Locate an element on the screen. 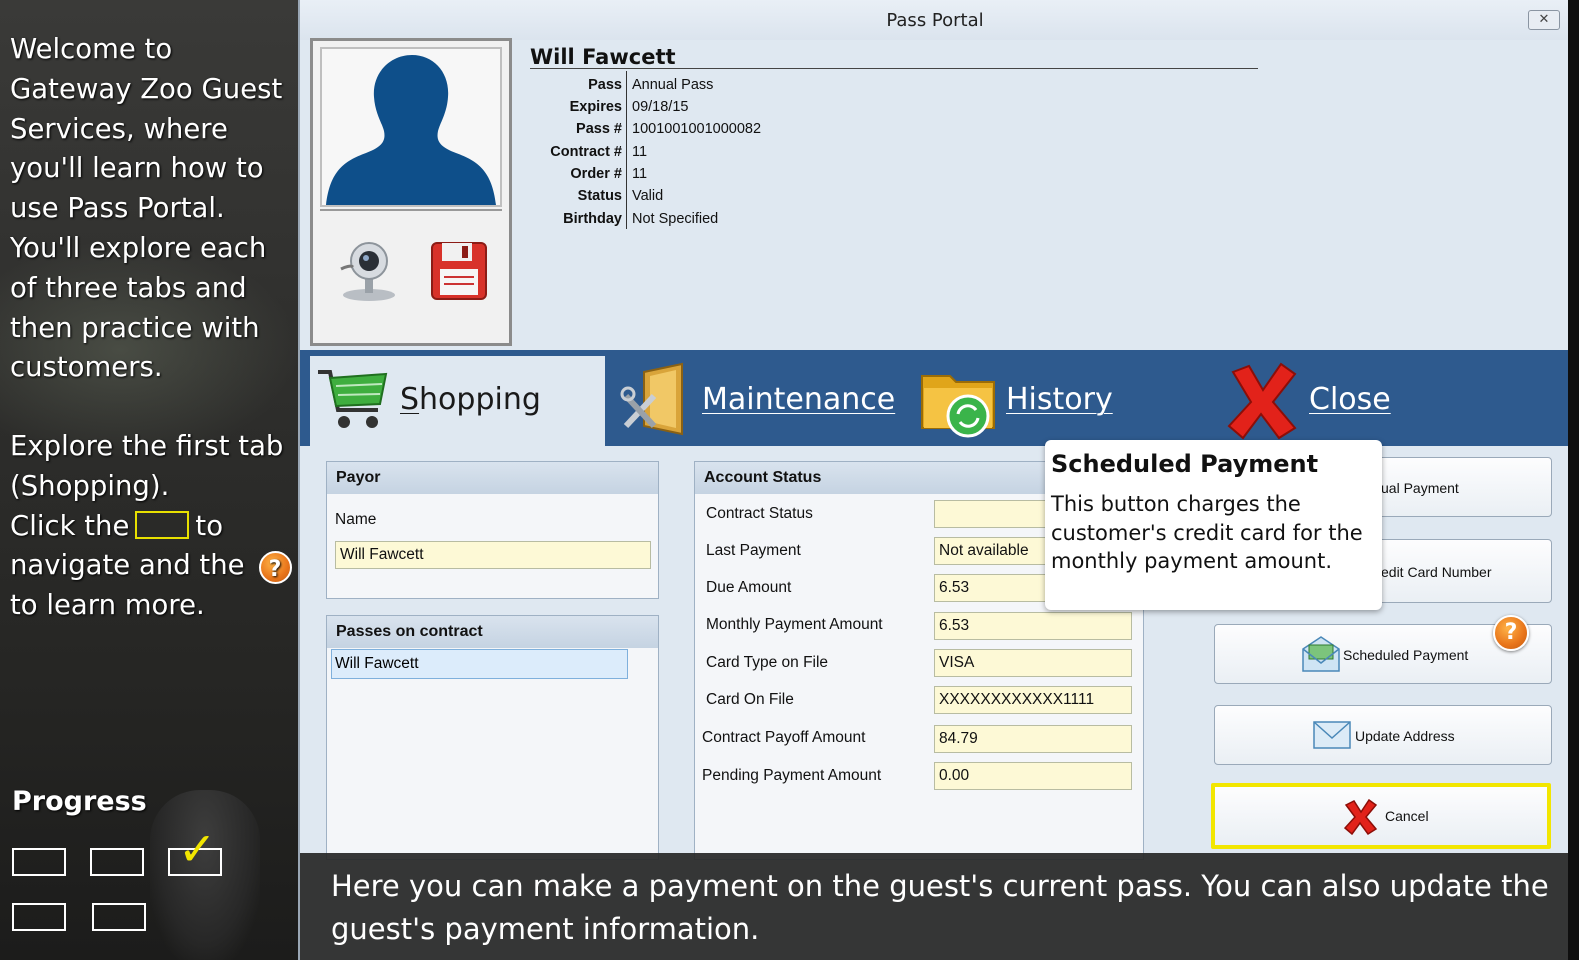  payor-name-field: Will Fawcett is located at coordinates (493, 555).